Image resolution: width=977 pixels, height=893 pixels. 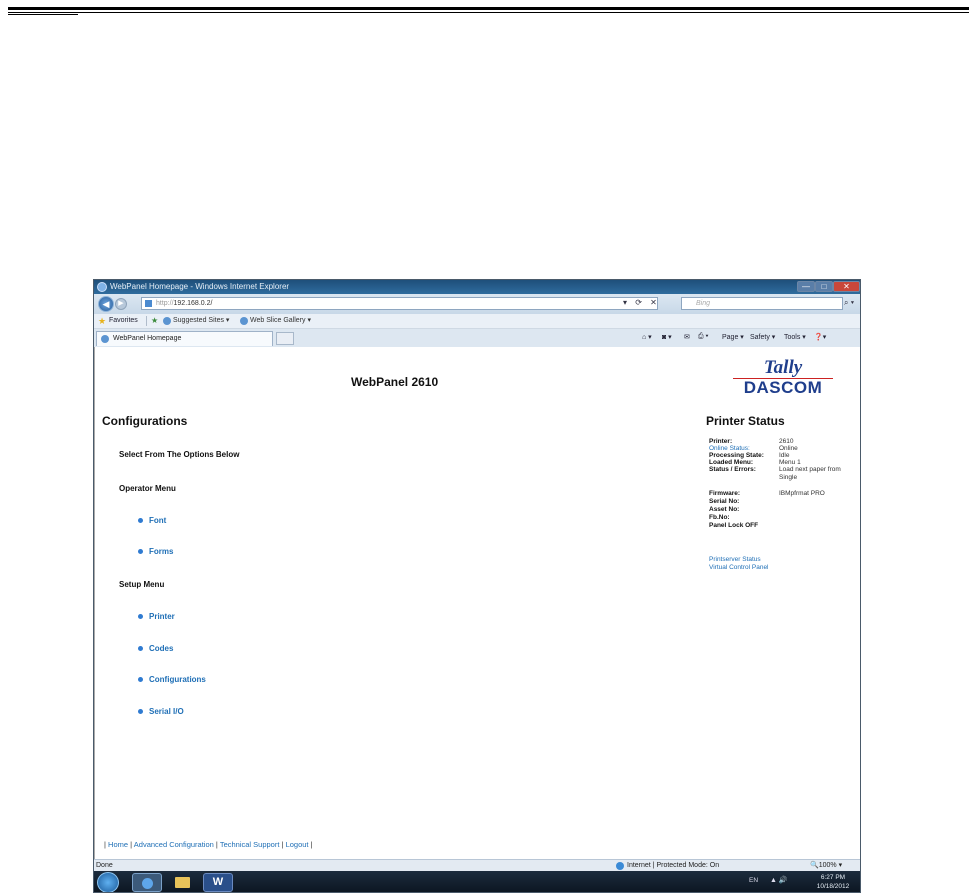 I want to click on status-firmware-label: Firmware:, so click(x=725, y=493).